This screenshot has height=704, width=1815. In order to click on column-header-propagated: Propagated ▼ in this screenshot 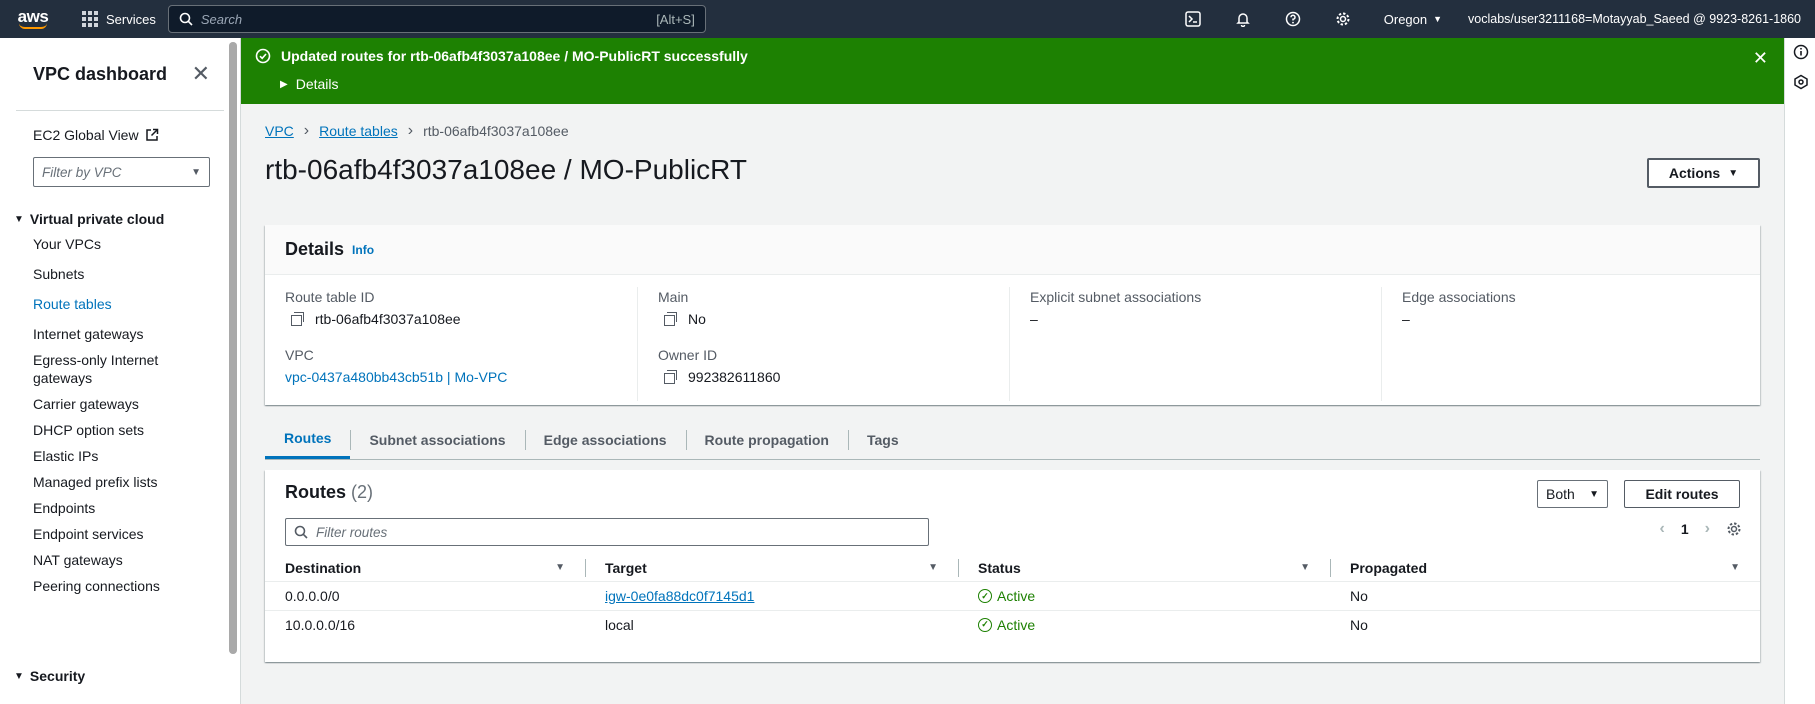, I will do `click(1545, 568)`.